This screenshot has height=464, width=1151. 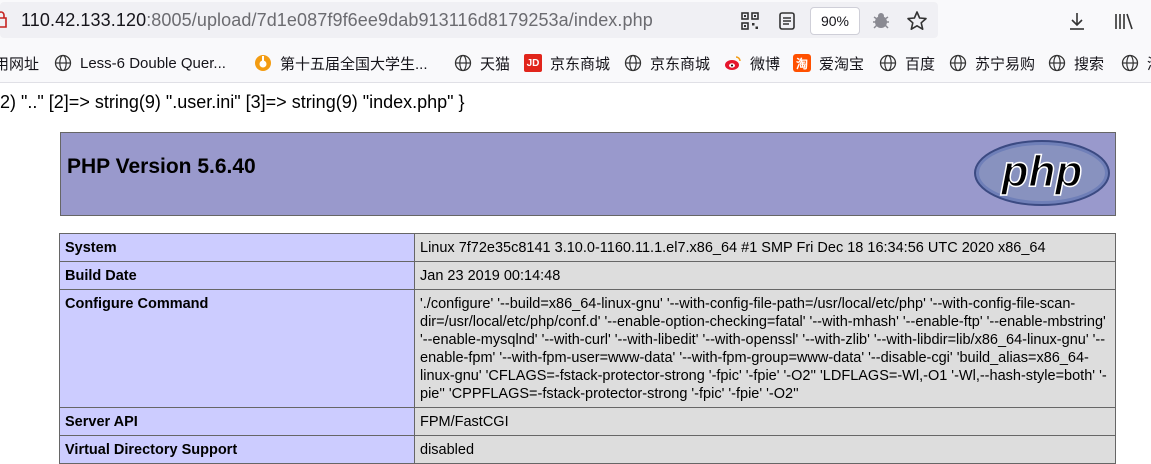 I want to click on table-row: Server API FPM/FastCGI, so click(x=587, y=421).